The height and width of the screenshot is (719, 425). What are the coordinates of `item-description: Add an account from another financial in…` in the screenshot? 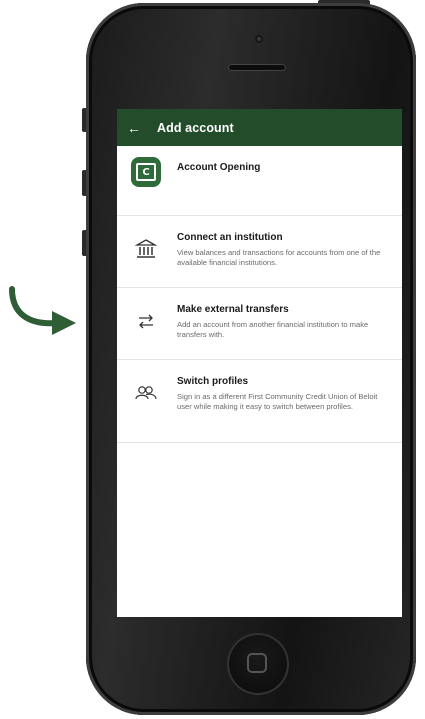 It's located at (273, 329).